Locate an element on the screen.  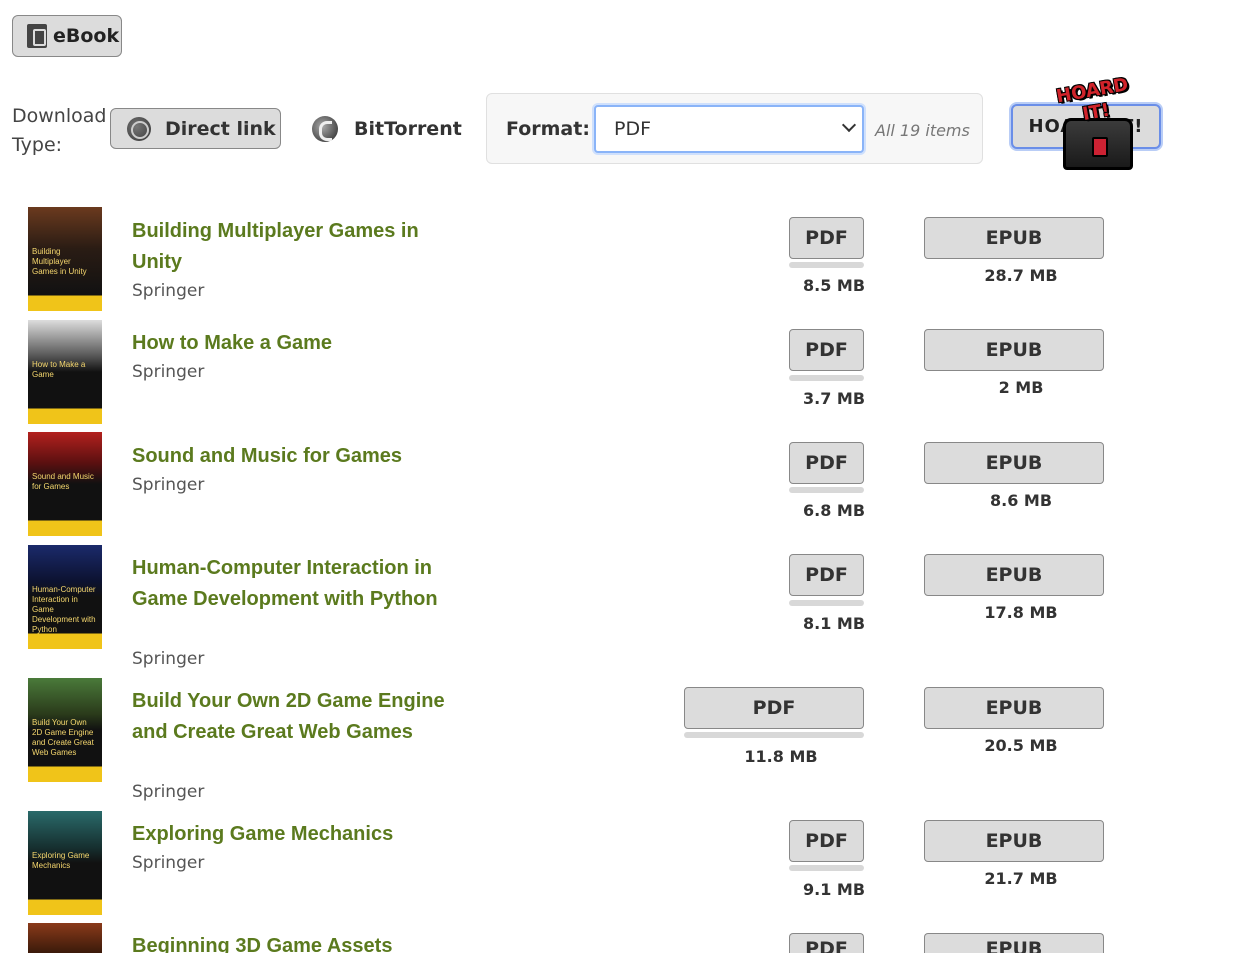
items-count: All 19 items is located at coordinates (922, 130).